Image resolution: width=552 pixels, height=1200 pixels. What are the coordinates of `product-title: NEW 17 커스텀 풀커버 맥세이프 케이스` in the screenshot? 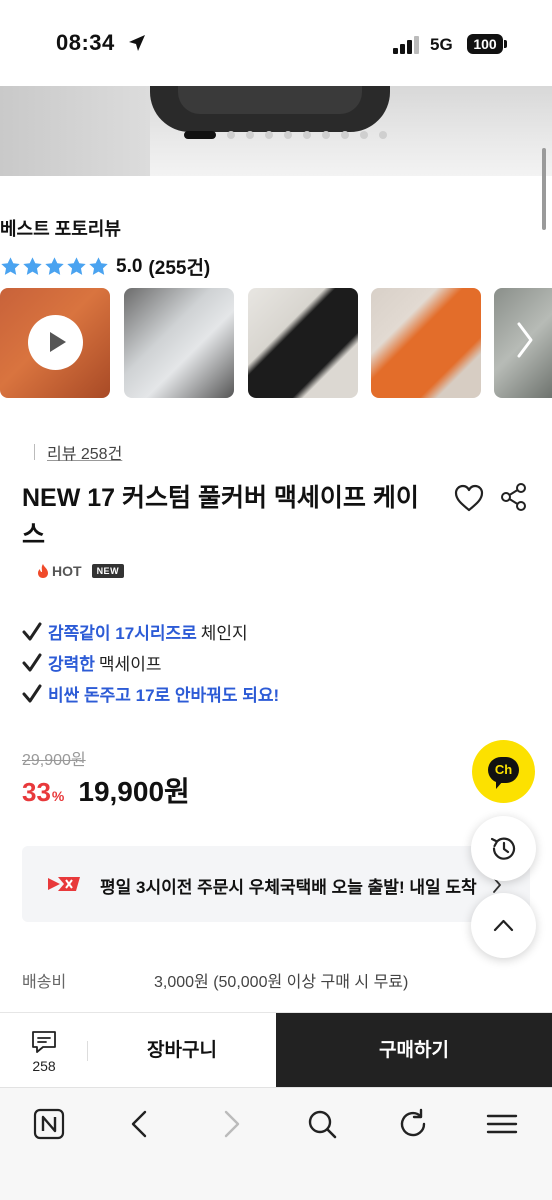 It's located at (220, 516).